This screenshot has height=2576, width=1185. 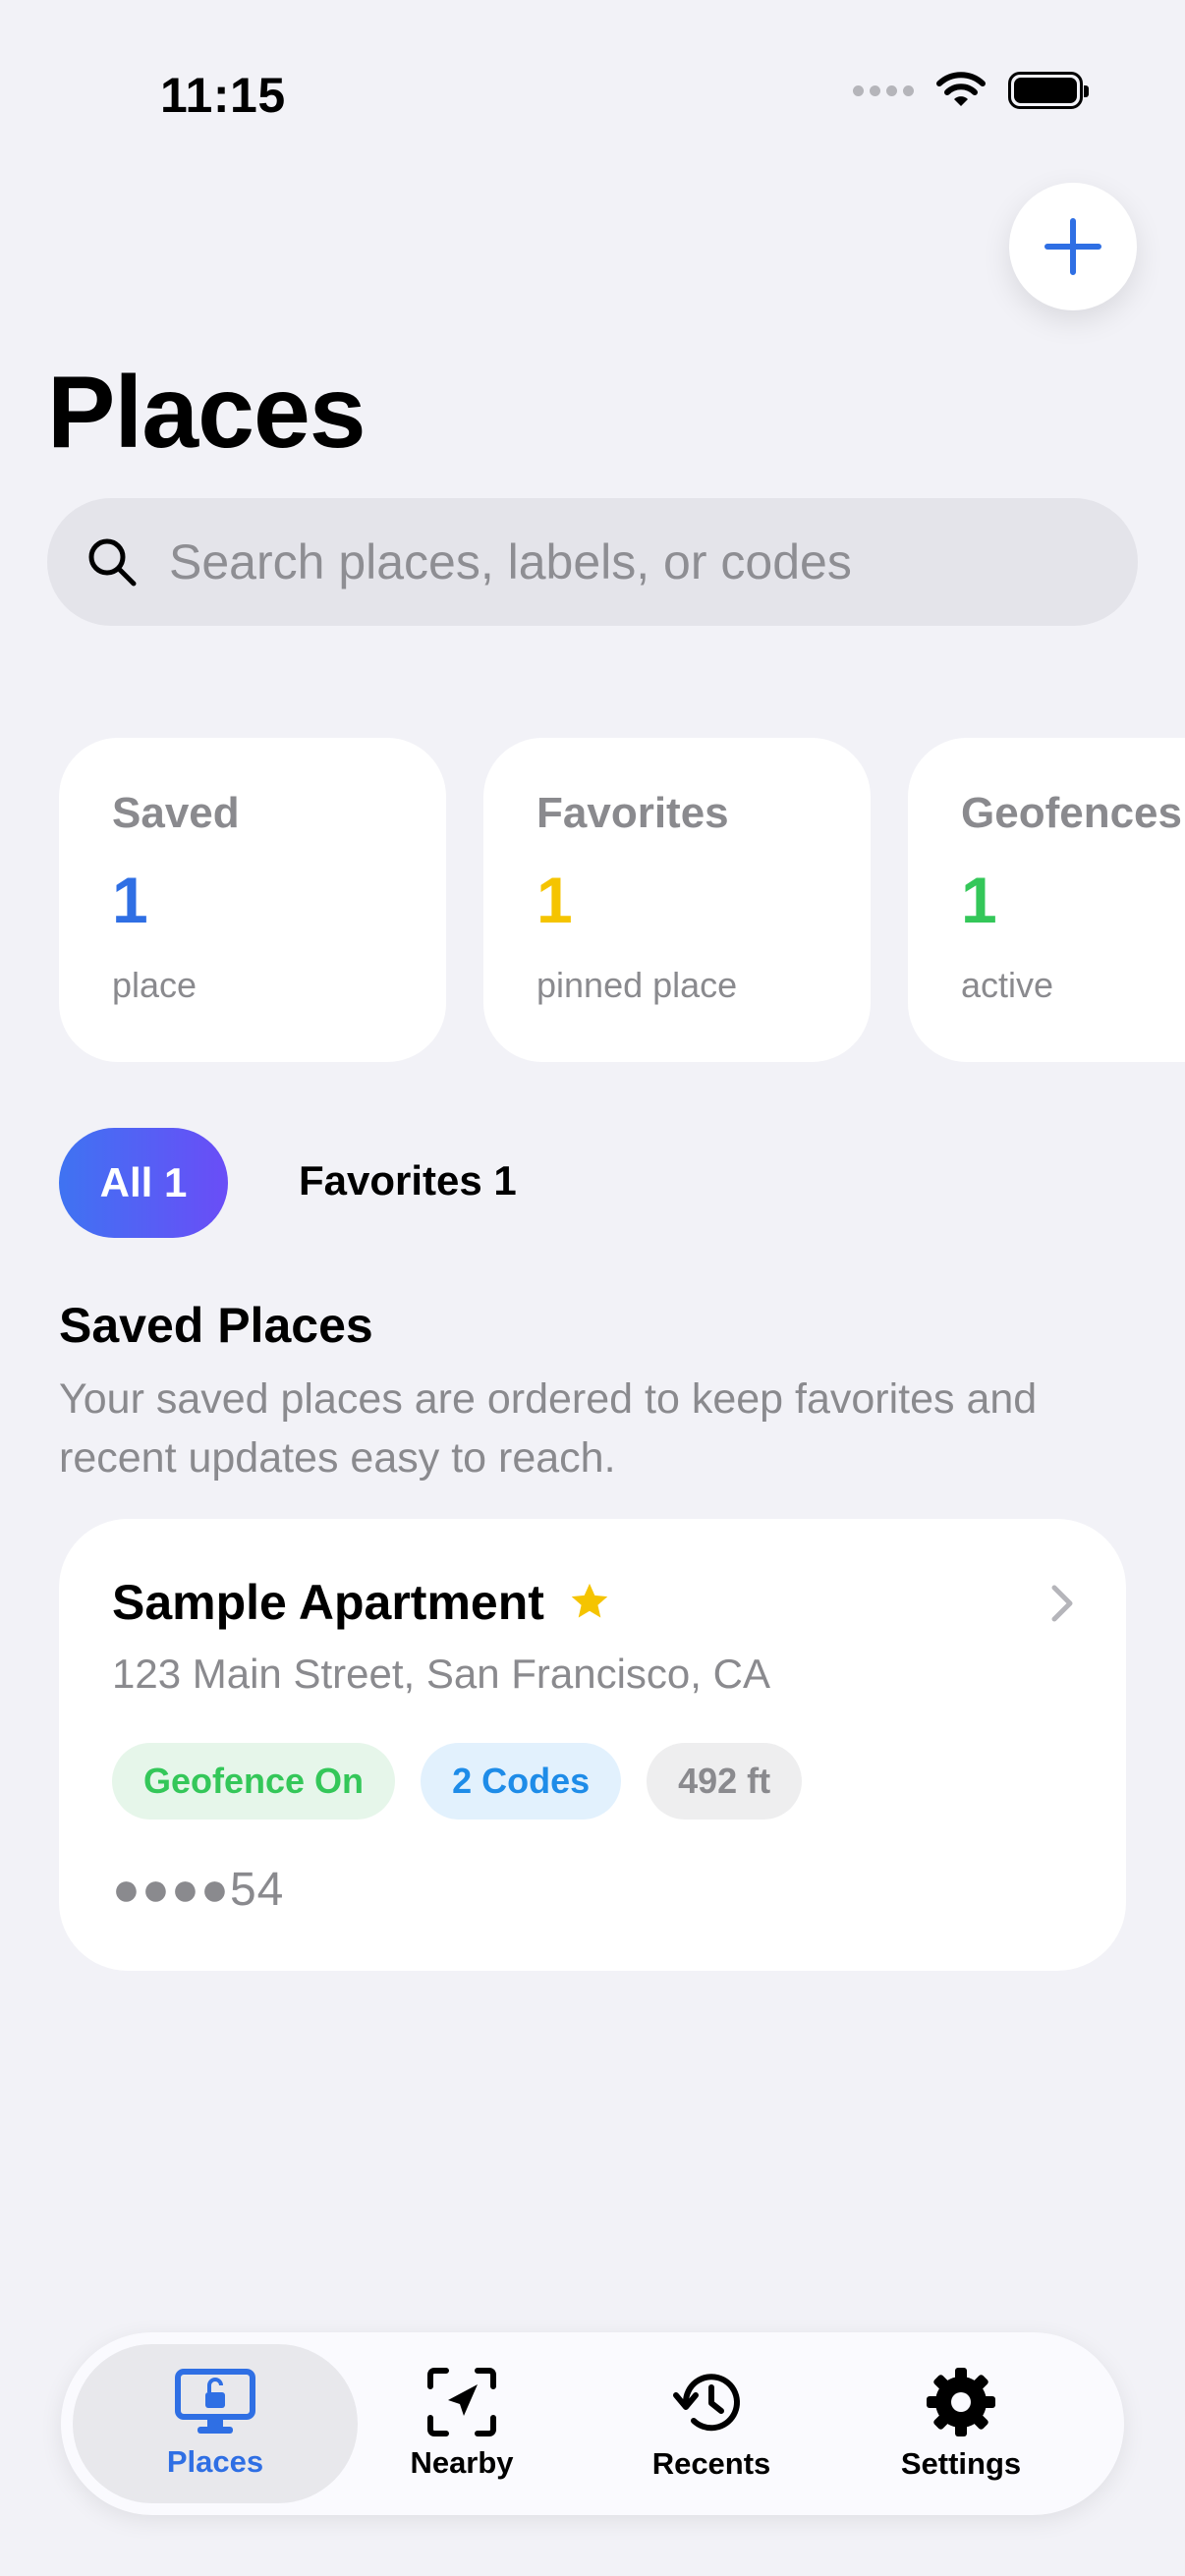 What do you see at coordinates (462, 2402) in the screenshot?
I see `location-arrow-icon` at bounding box center [462, 2402].